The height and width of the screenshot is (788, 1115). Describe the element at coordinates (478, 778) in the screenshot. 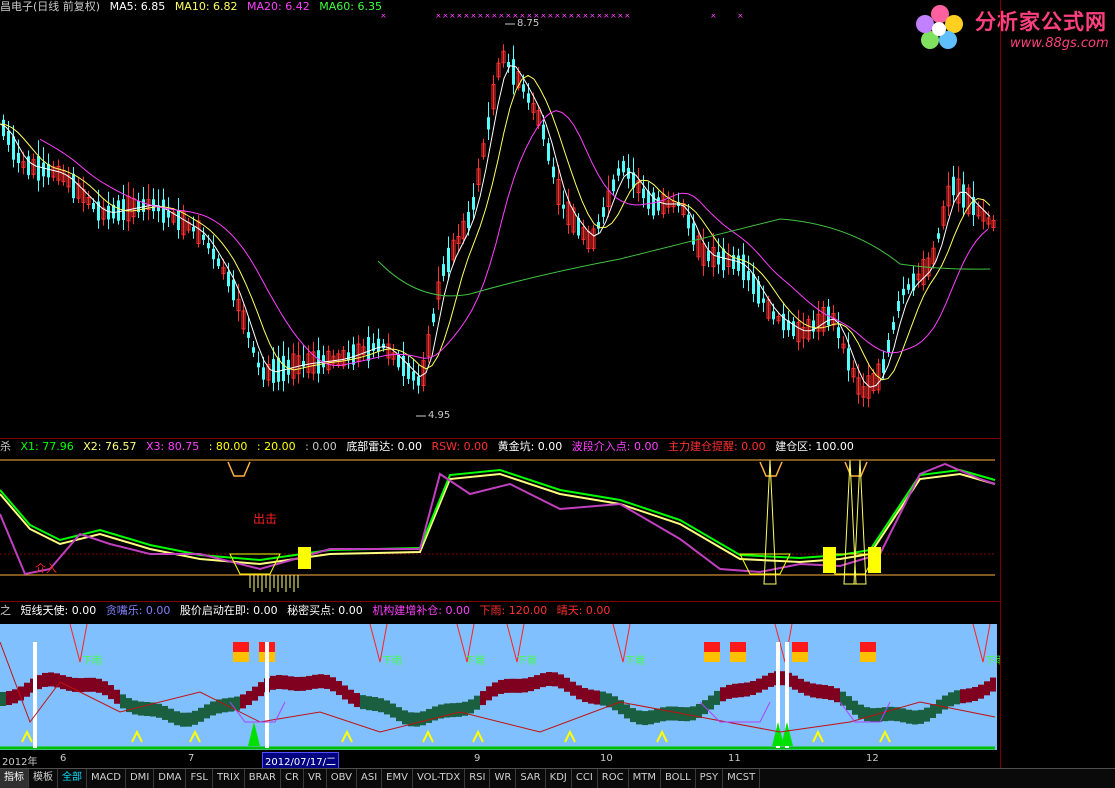

I see `tab-rsi: RSI` at that location.